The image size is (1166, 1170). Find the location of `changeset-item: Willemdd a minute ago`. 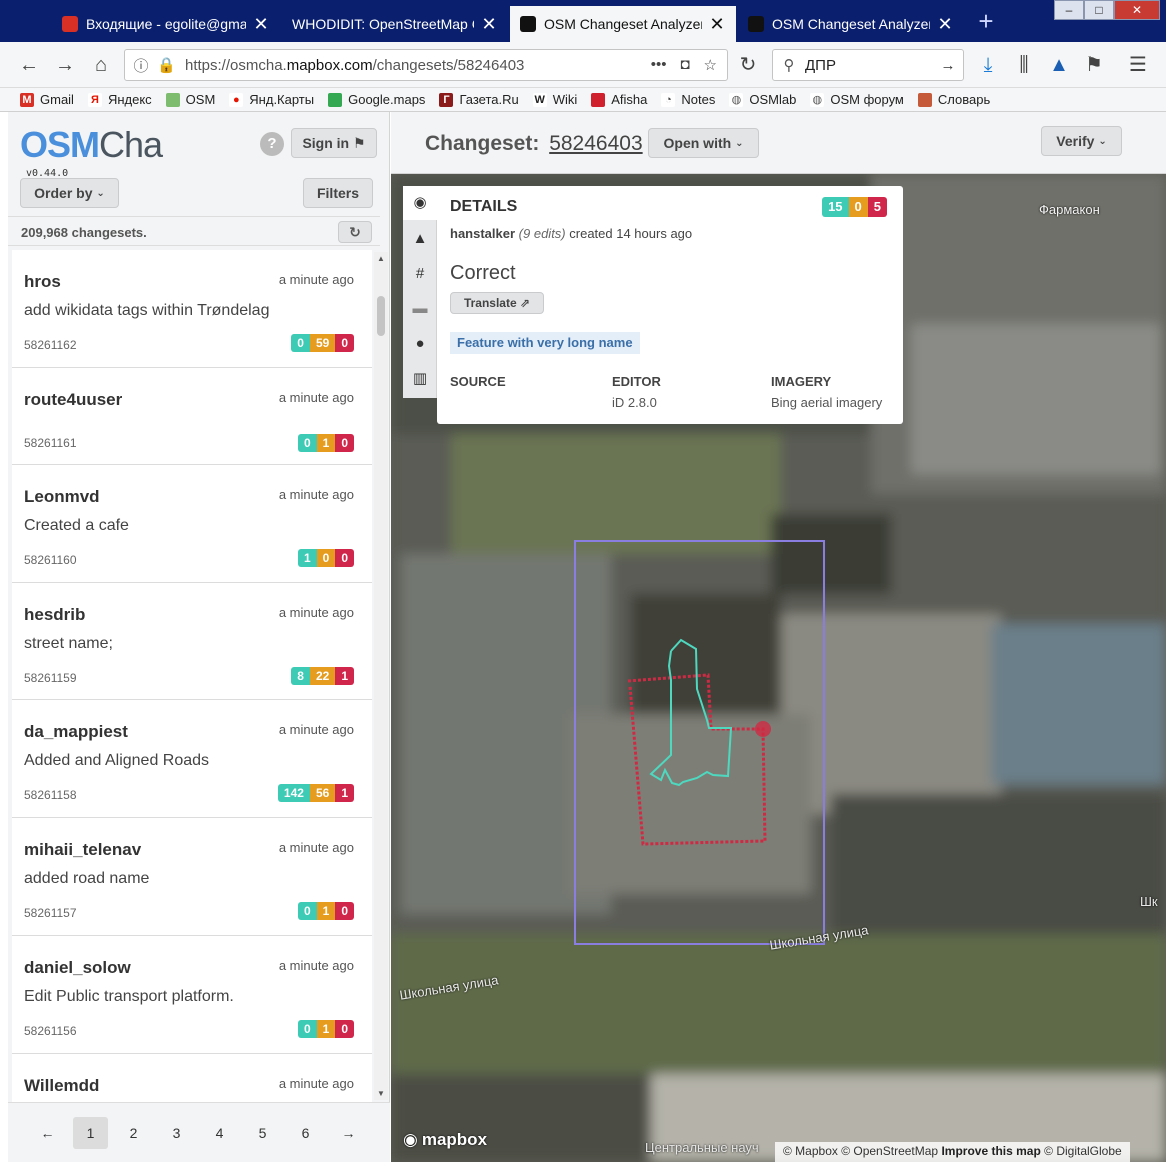

changeset-item: Willemdd a minute ago is located at coordinates (192, 1077).